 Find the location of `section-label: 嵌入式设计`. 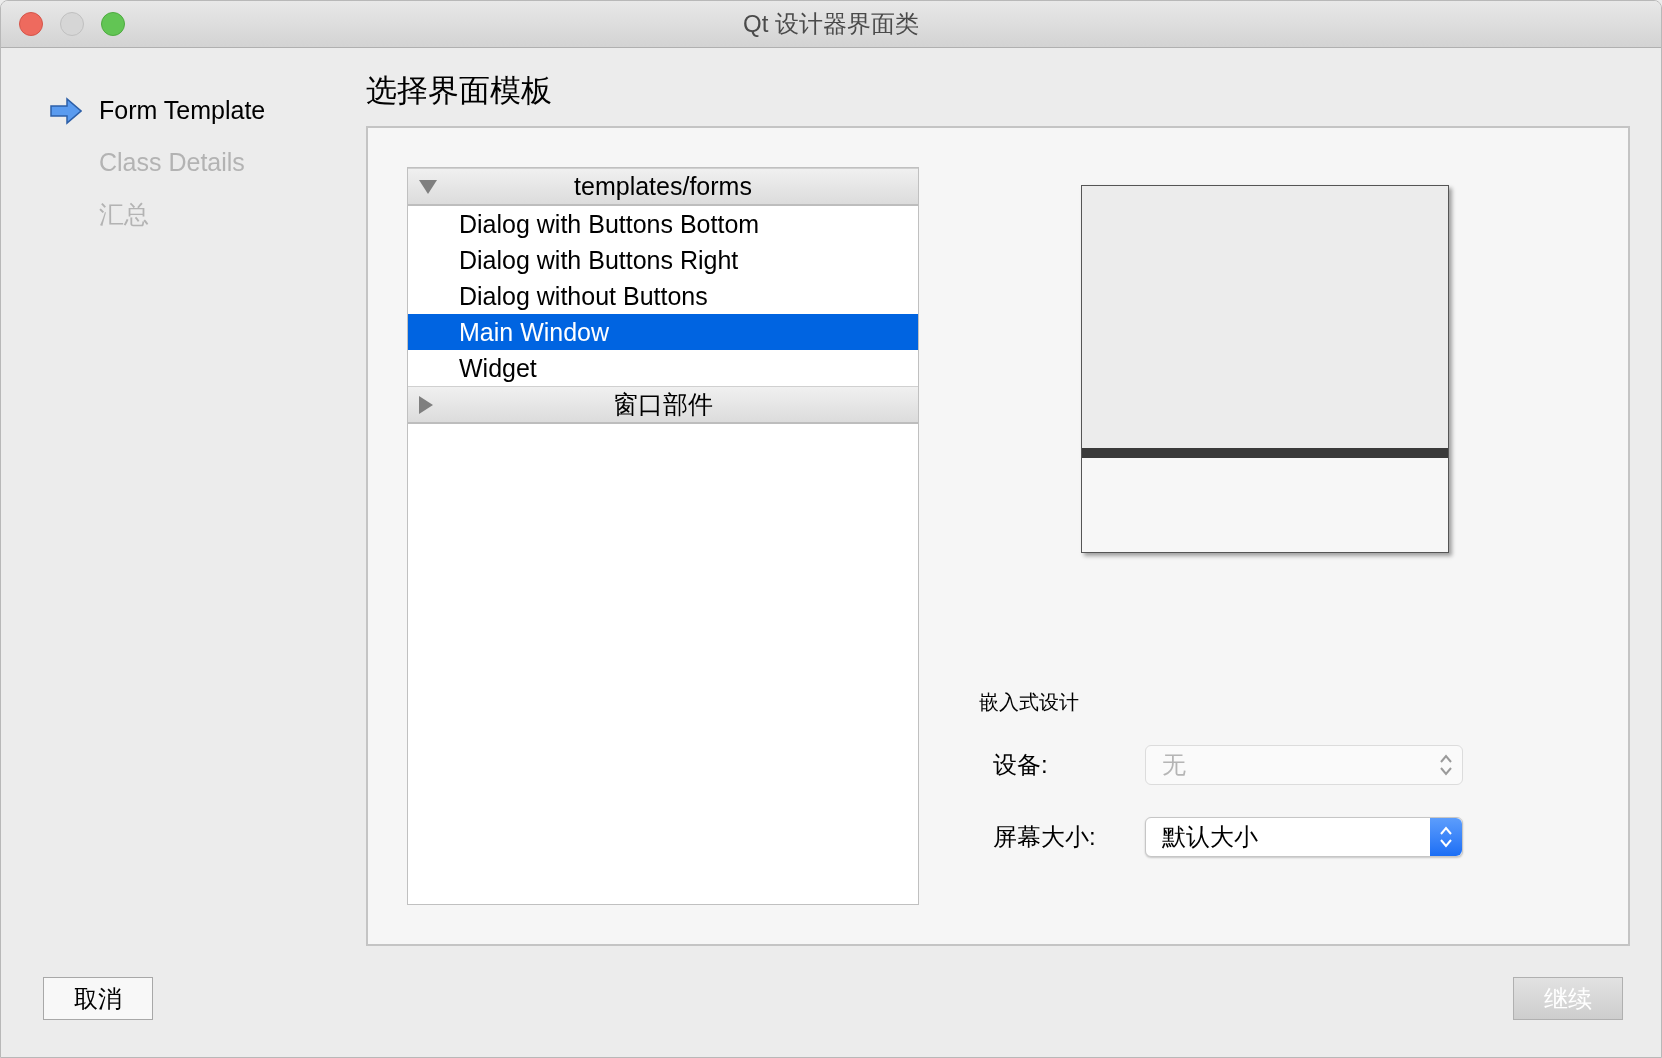

section-label: 嵌入式设计 is located at coordinates (1029, 702).